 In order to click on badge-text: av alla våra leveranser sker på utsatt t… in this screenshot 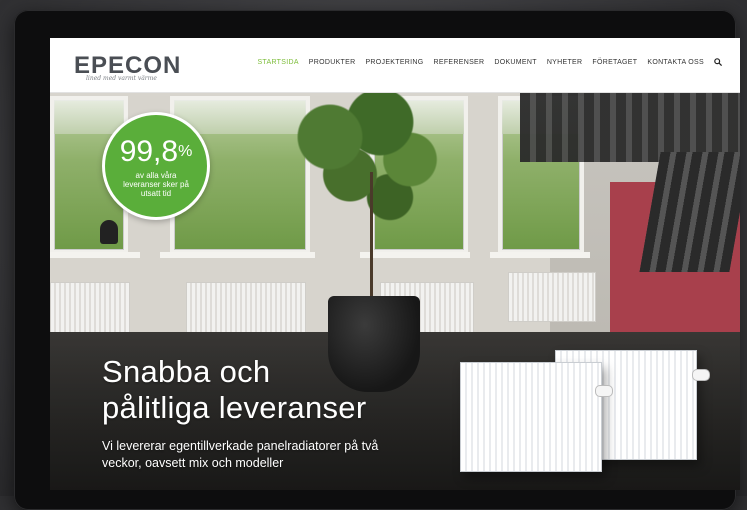, I will do `click(156, 184)`.